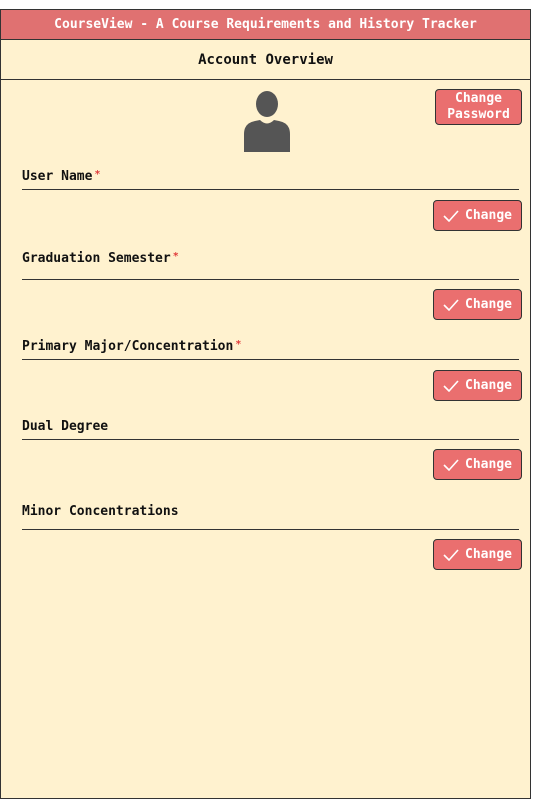 The height and width of the screenshot is (800, 535). Describe the element at coordinates (61, 176) in the screenshot. I see `user-name-label: User Name *` at that location.